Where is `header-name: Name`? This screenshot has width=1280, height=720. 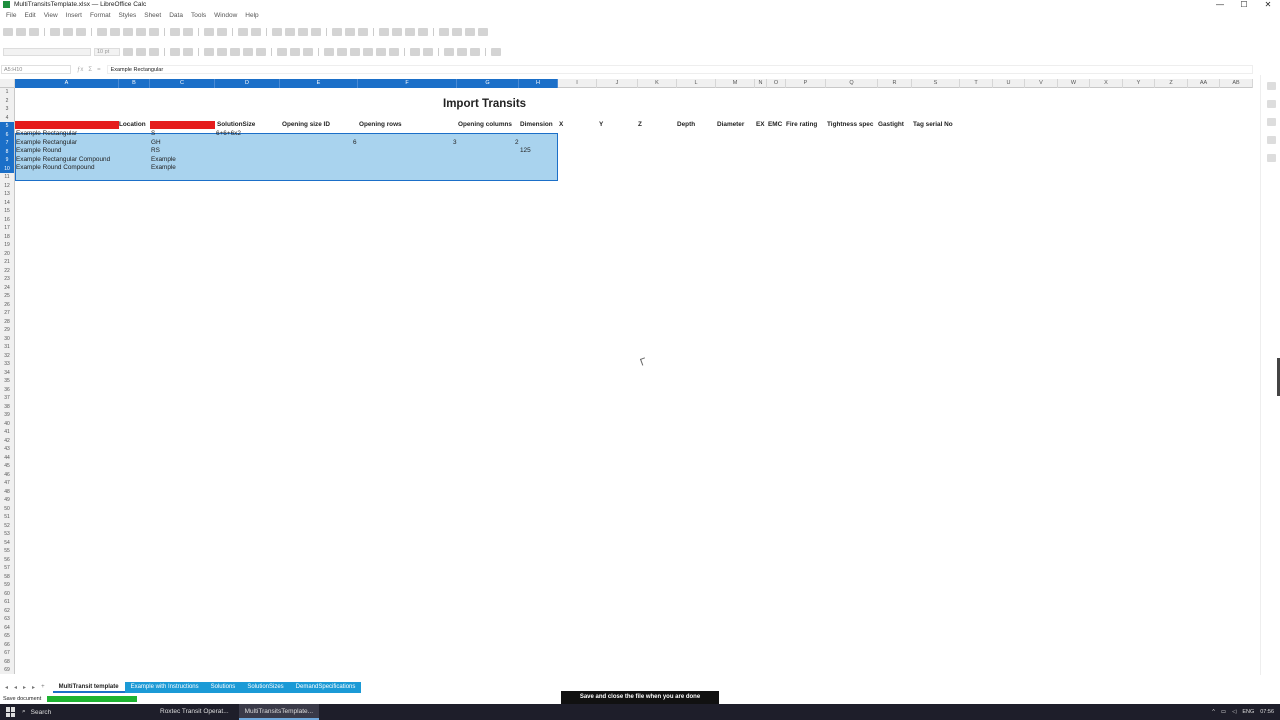 header-name: Name is located at coordinates (67, 125).